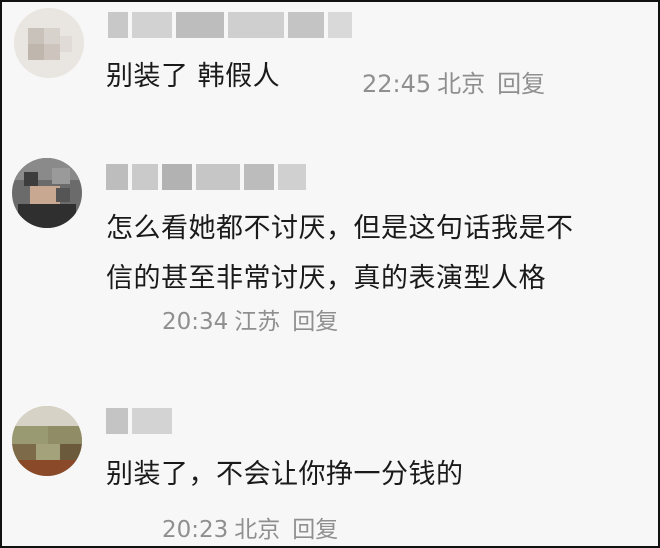 The height and width of the screenshot is (548, 660). I want to click on comment-location: 江苏, so click(257, 322).